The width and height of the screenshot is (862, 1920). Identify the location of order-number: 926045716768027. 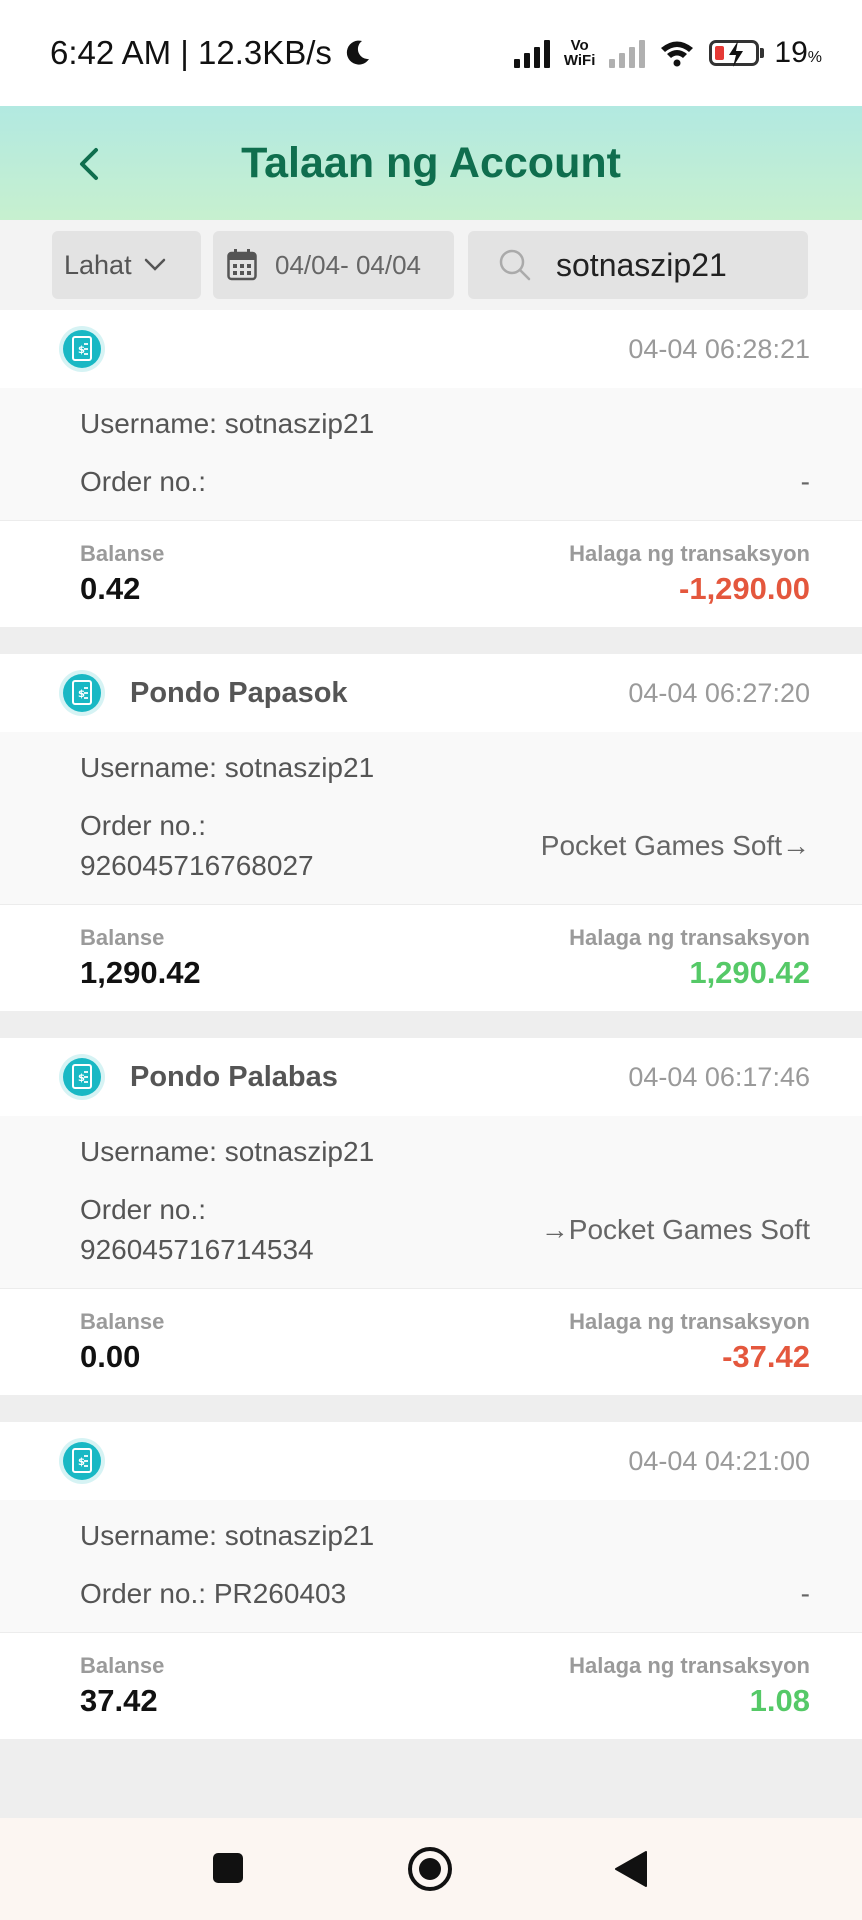
(197, 865).